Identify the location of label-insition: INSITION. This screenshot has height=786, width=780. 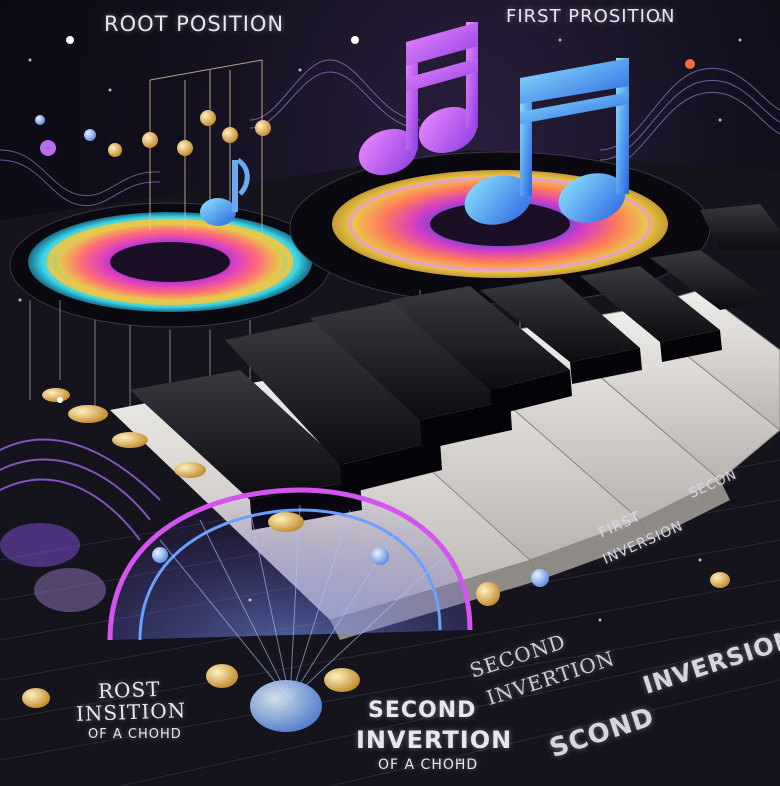
(131, 712).